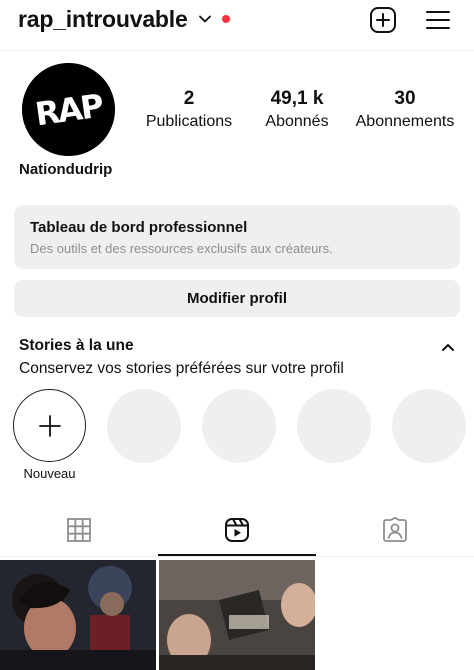 This screenshot has height=670, width=474. I want to click on pro-dashboard-title: Tableau de bord professionnel, so click(139, 227).